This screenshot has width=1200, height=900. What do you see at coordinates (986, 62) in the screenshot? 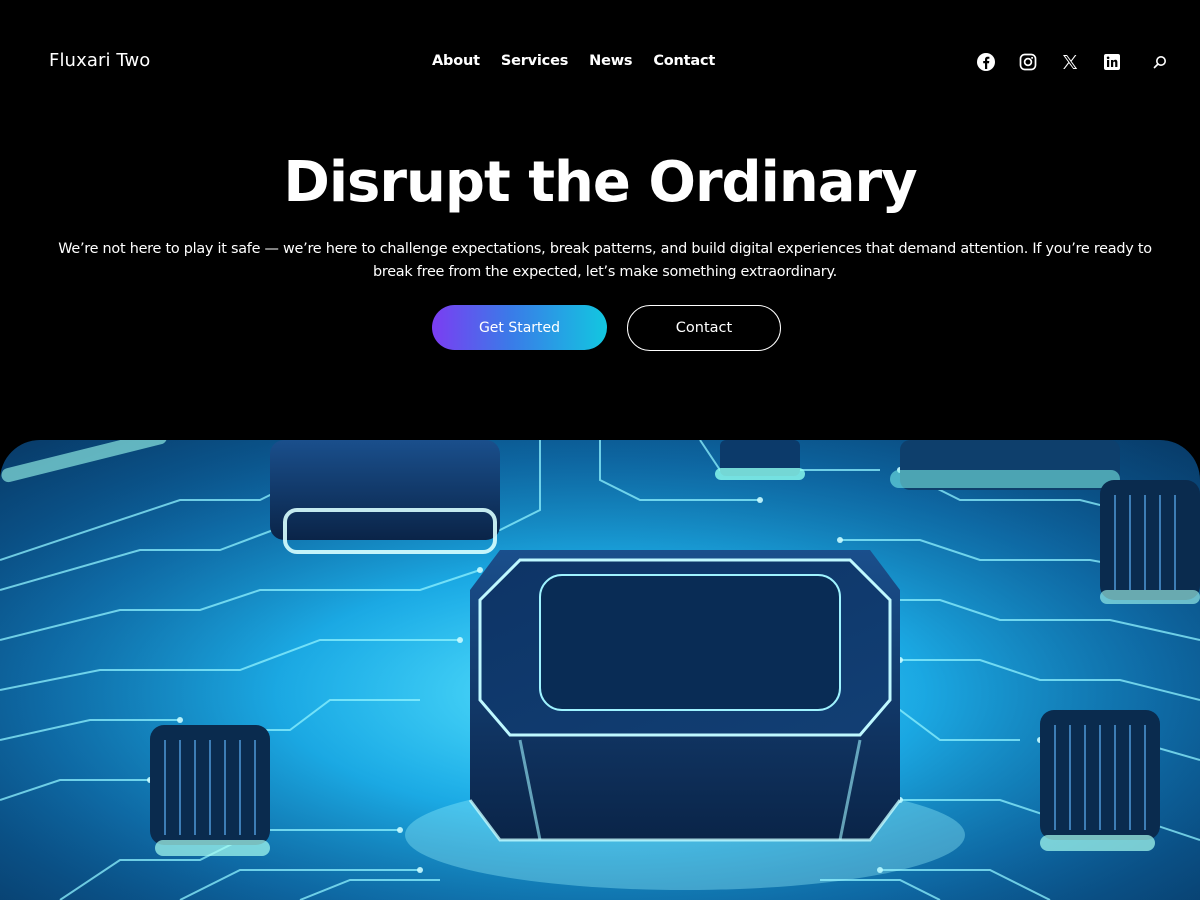
I see `facebook-icon` at bounding box center [986, 62].